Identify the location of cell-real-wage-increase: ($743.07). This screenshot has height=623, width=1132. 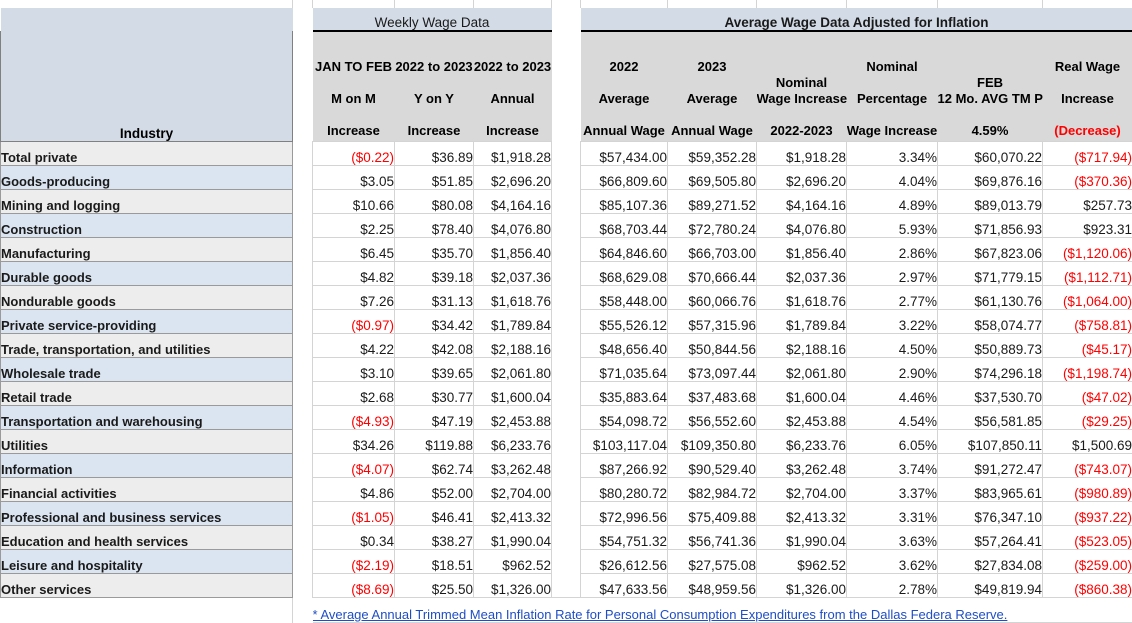
(1087, 466).